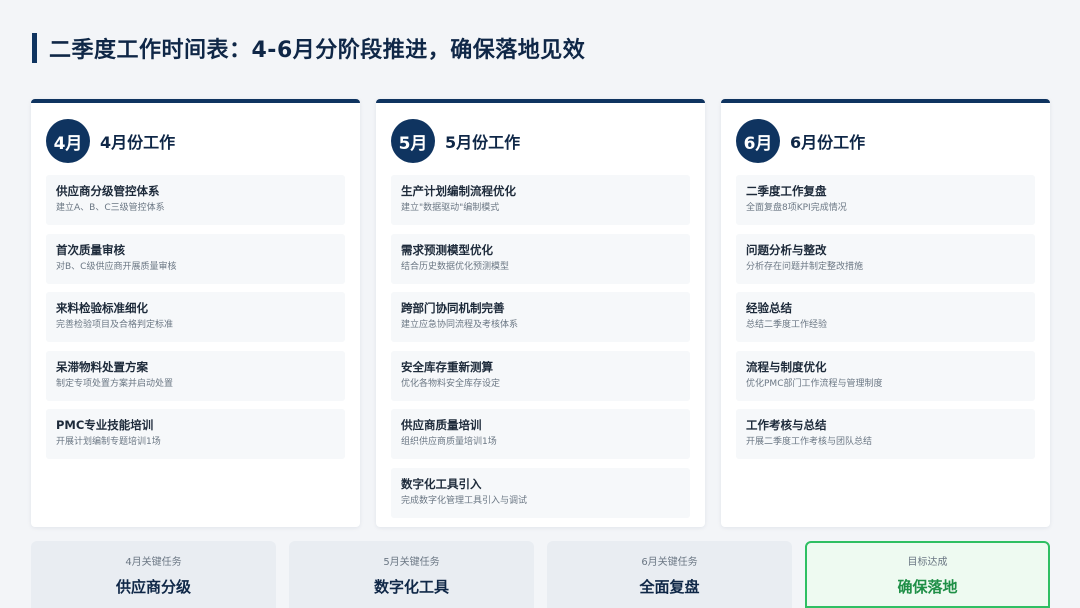 The height and width of the screenshot is (608, 1080). Describe the element at coordinates (195, 434) in the screenshot. I see `task-card: PMC专业技能培训 开展计划编制专题培训1场` at that location.